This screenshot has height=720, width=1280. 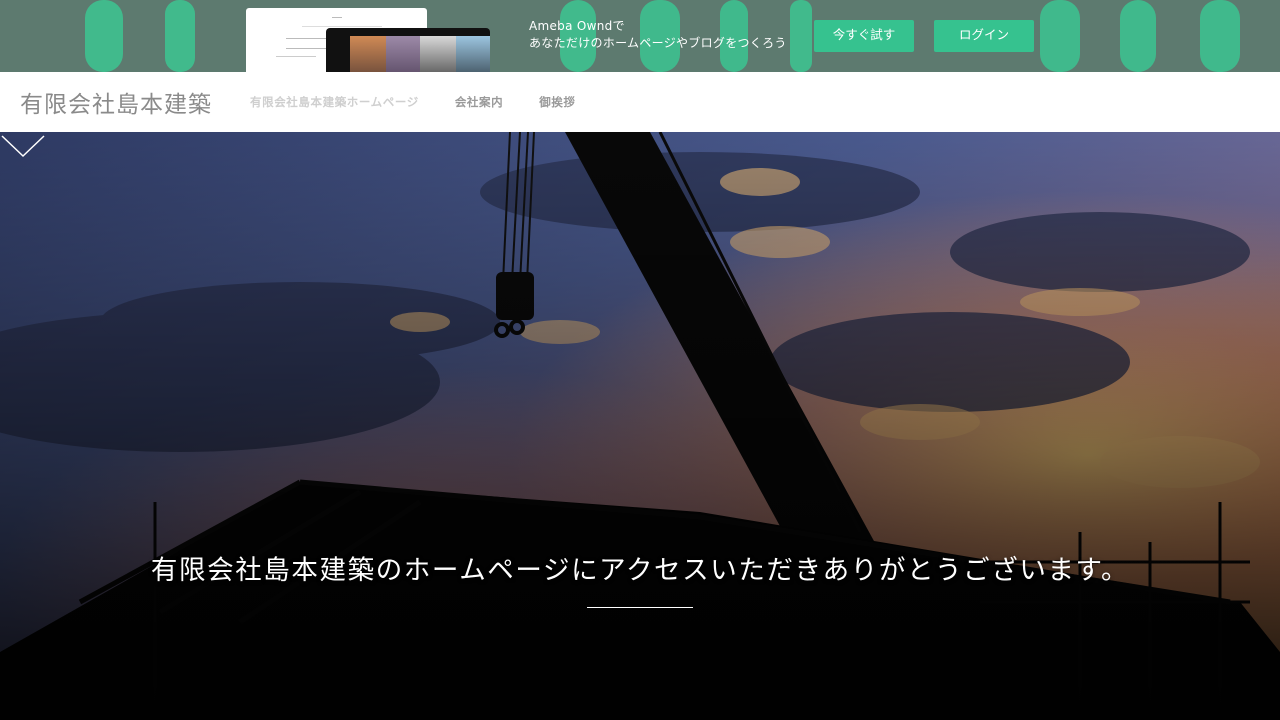 What do you see at coordinates (557, 102) in the screenshot?
I see `nav-item-greeting: 御挨拶` at bounding box center [557, 102].